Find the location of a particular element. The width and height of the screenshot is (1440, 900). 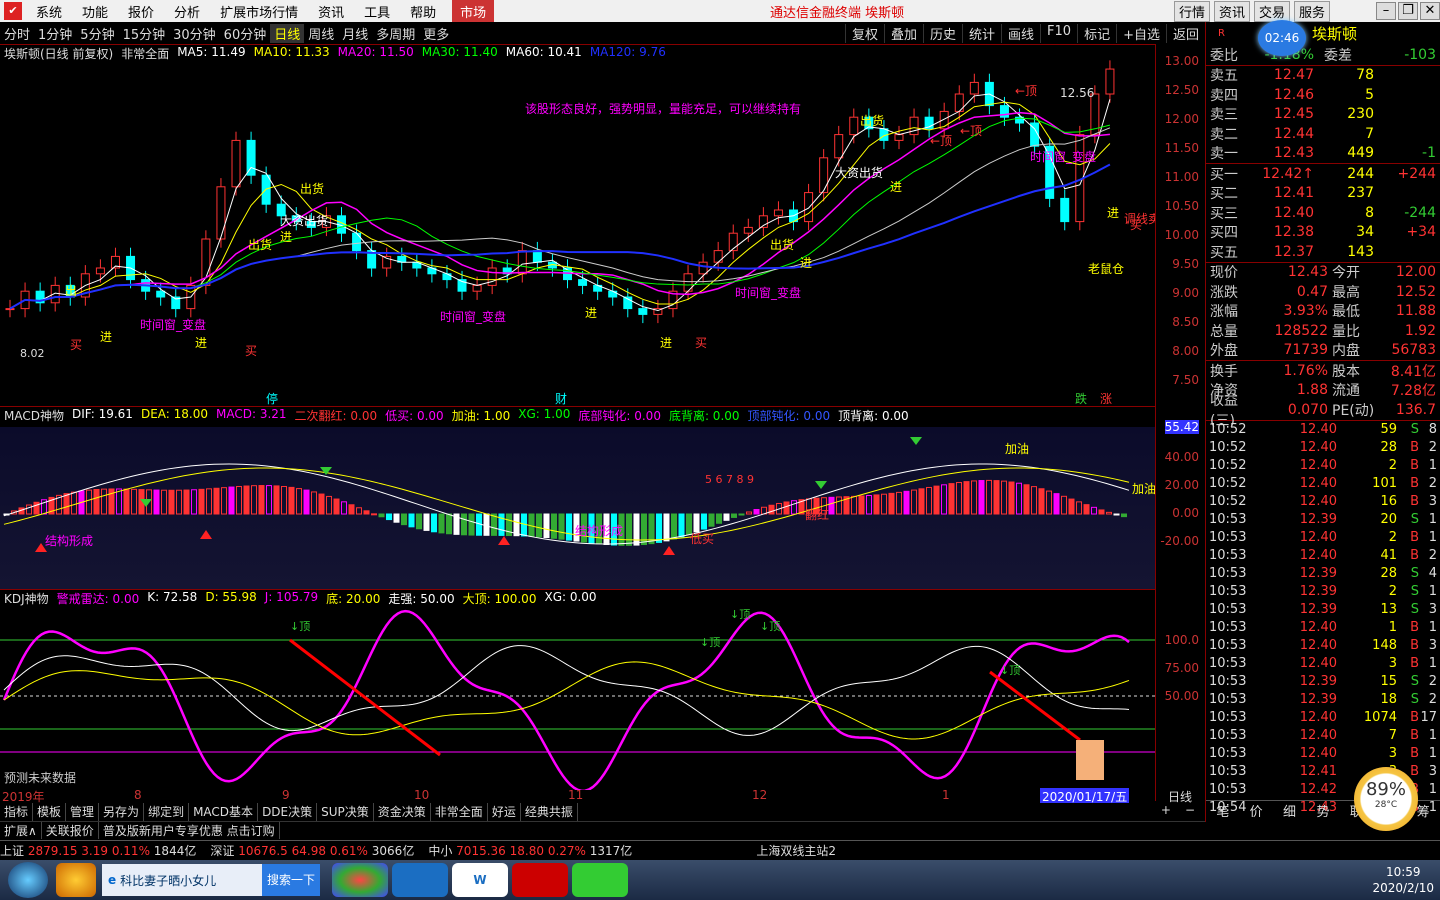

tab-60min: 60分钟 is located at coordinates (245, 33).